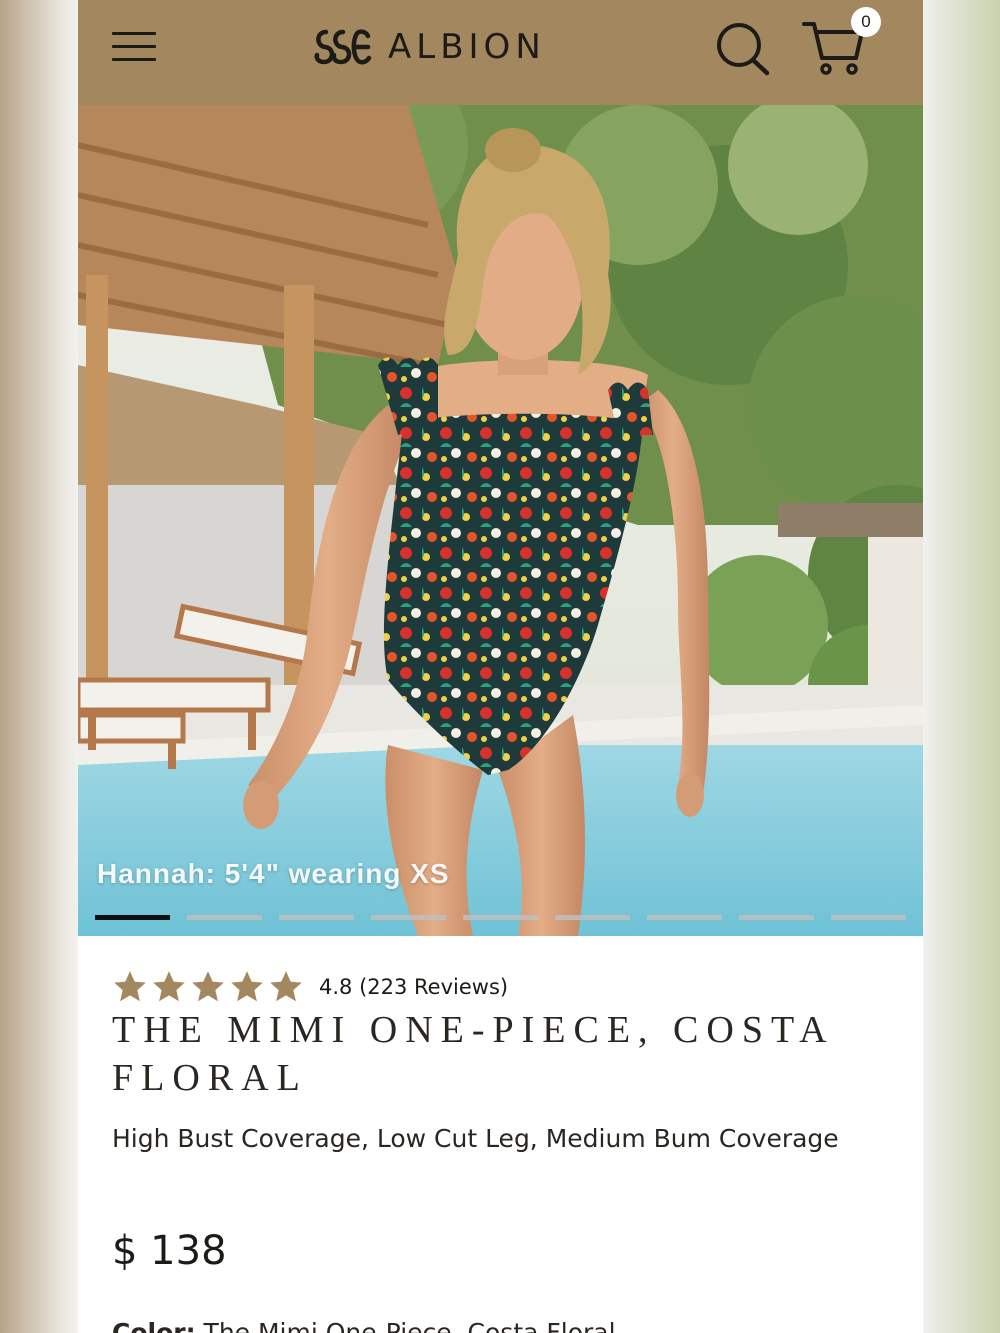 This screenshot has width=1000, height=1333. I want to click on product-rating: 4.8 (223 Reviews), so click(310, 987).